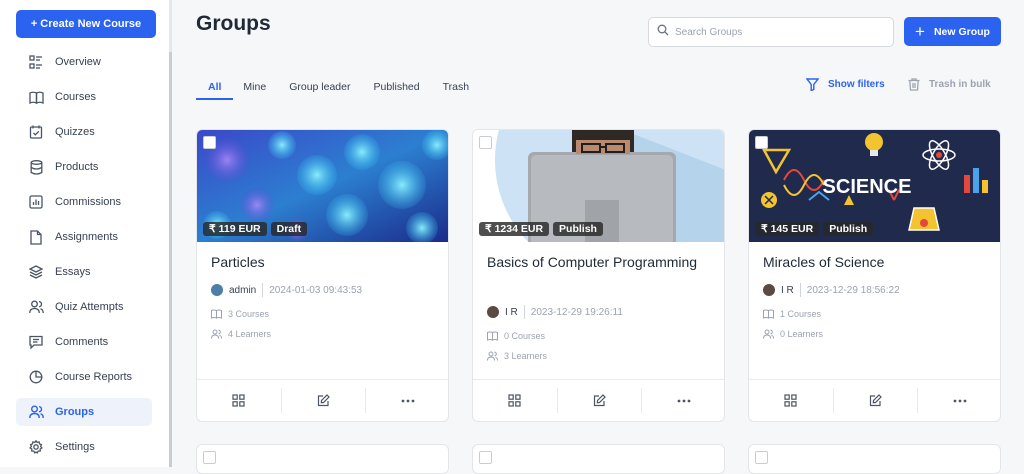 This screenshot has height=474, width=1024. I want to click on trash-in-bulk-label: Trash in bulk, so click(960, 84).